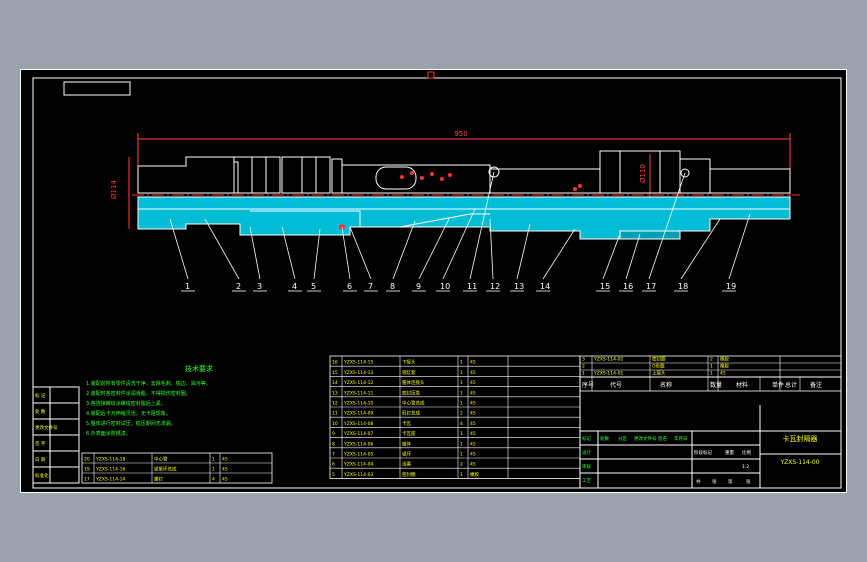 Image resolution: width=867 pixels, height=562 pixels. I want to click on note-line: 2.装配时各密封件涂润滑脂，不得损伤密封圈。, so click(138, 393).